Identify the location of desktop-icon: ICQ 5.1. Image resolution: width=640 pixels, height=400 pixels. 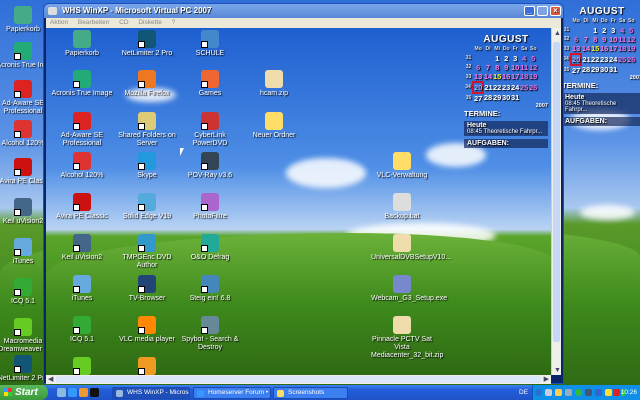
(82, 330).